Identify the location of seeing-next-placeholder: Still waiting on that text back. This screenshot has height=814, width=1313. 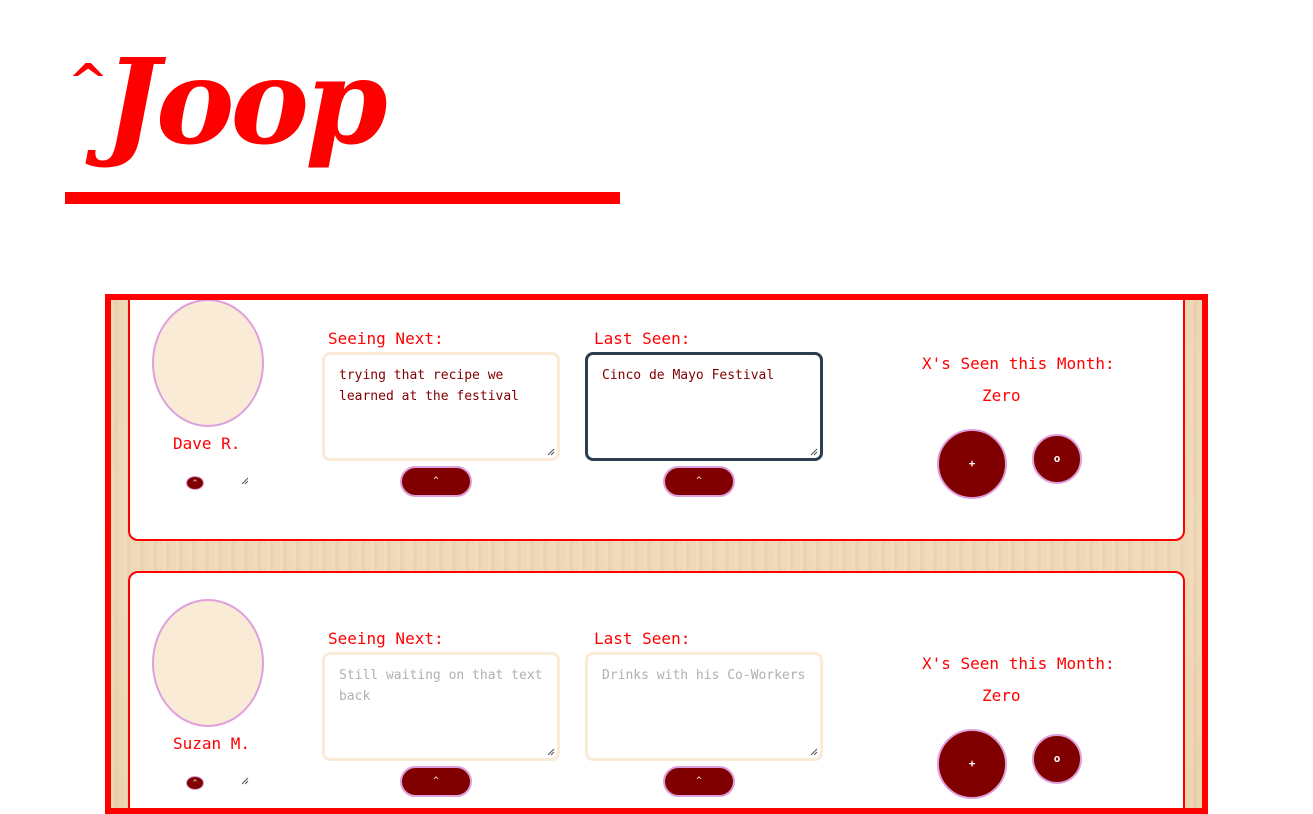
(441, 686).